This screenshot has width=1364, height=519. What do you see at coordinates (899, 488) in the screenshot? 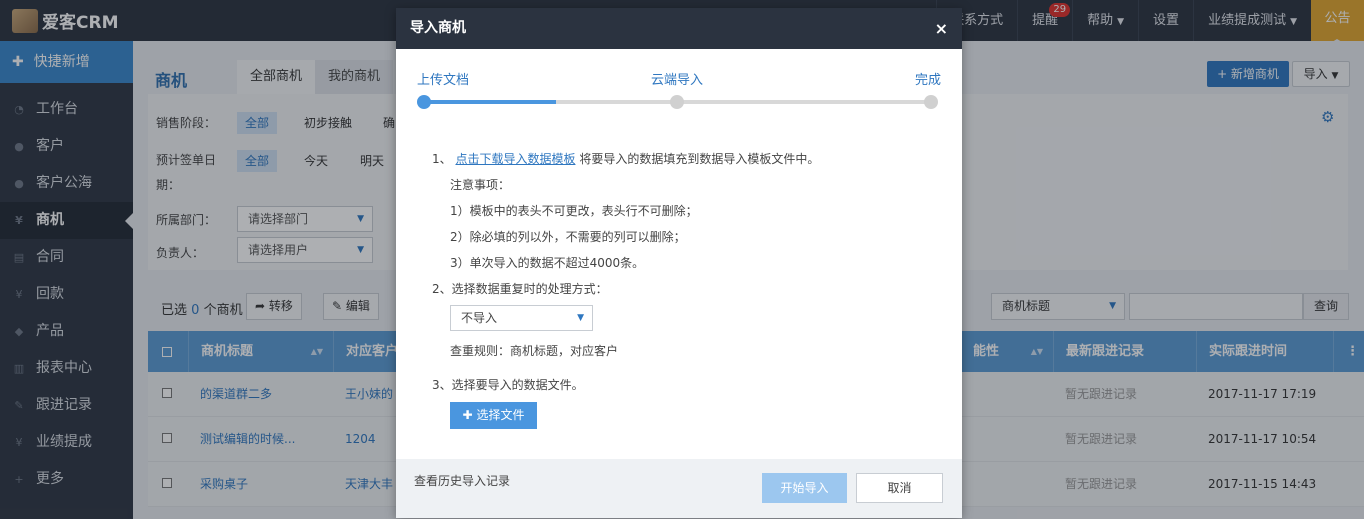
I see `cancel-button: 取消` at bounding box center [899, 488].